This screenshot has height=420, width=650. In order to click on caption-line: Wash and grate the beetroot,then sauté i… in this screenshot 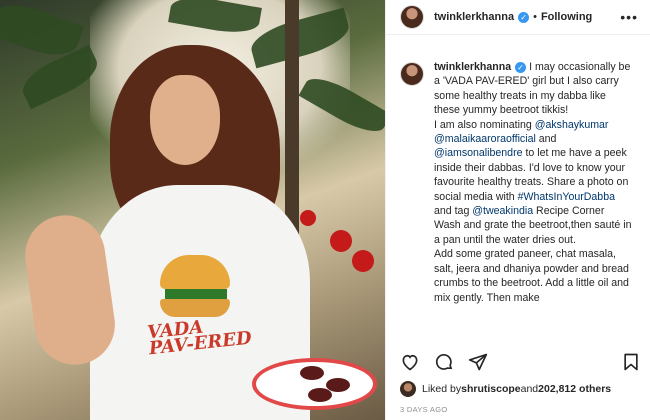, I will do `click(533, 232)`.